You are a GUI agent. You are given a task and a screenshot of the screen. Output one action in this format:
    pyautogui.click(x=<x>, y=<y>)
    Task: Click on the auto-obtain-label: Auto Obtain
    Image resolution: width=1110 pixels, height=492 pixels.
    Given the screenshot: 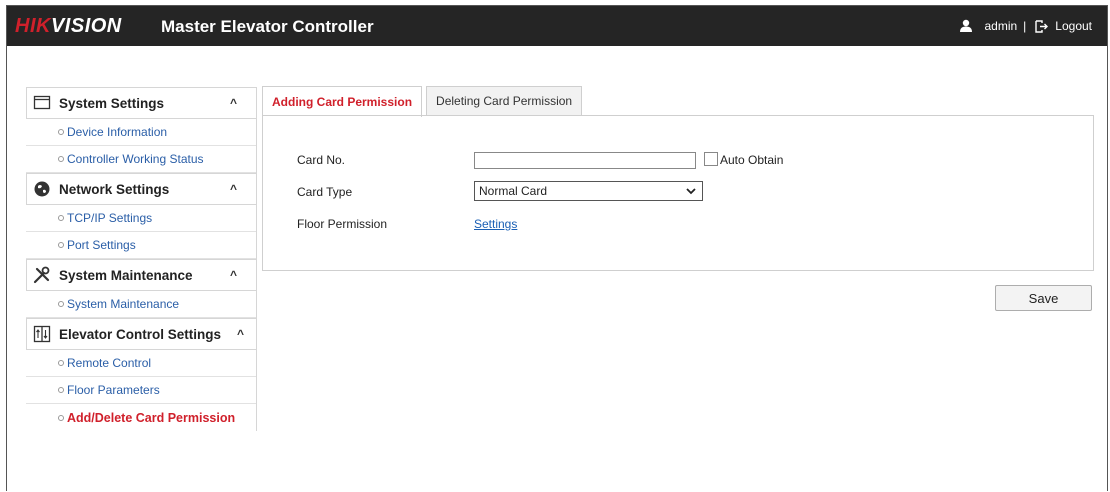 What is the action you would take?
    pyautogui.click(x=752, y=160)
    